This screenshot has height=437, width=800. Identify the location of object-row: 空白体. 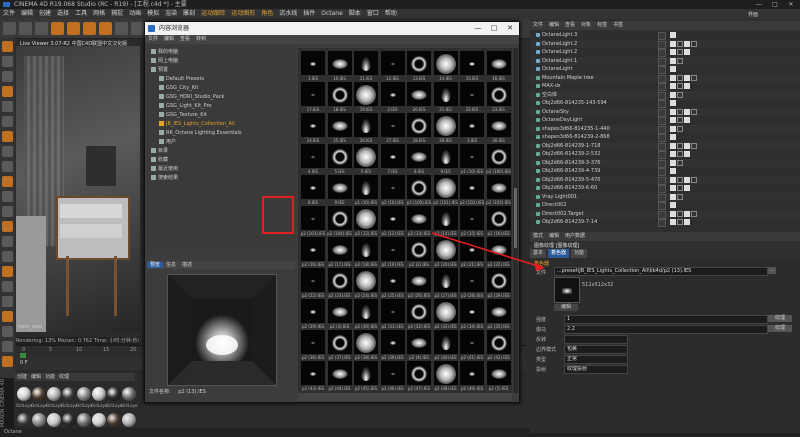
(665, 95).